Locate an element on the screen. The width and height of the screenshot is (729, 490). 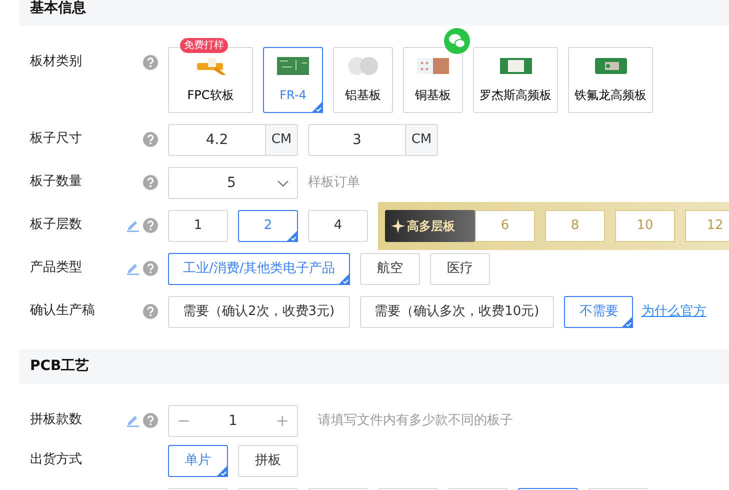
material-card: FR-4 is located at coordinates (293, 80).